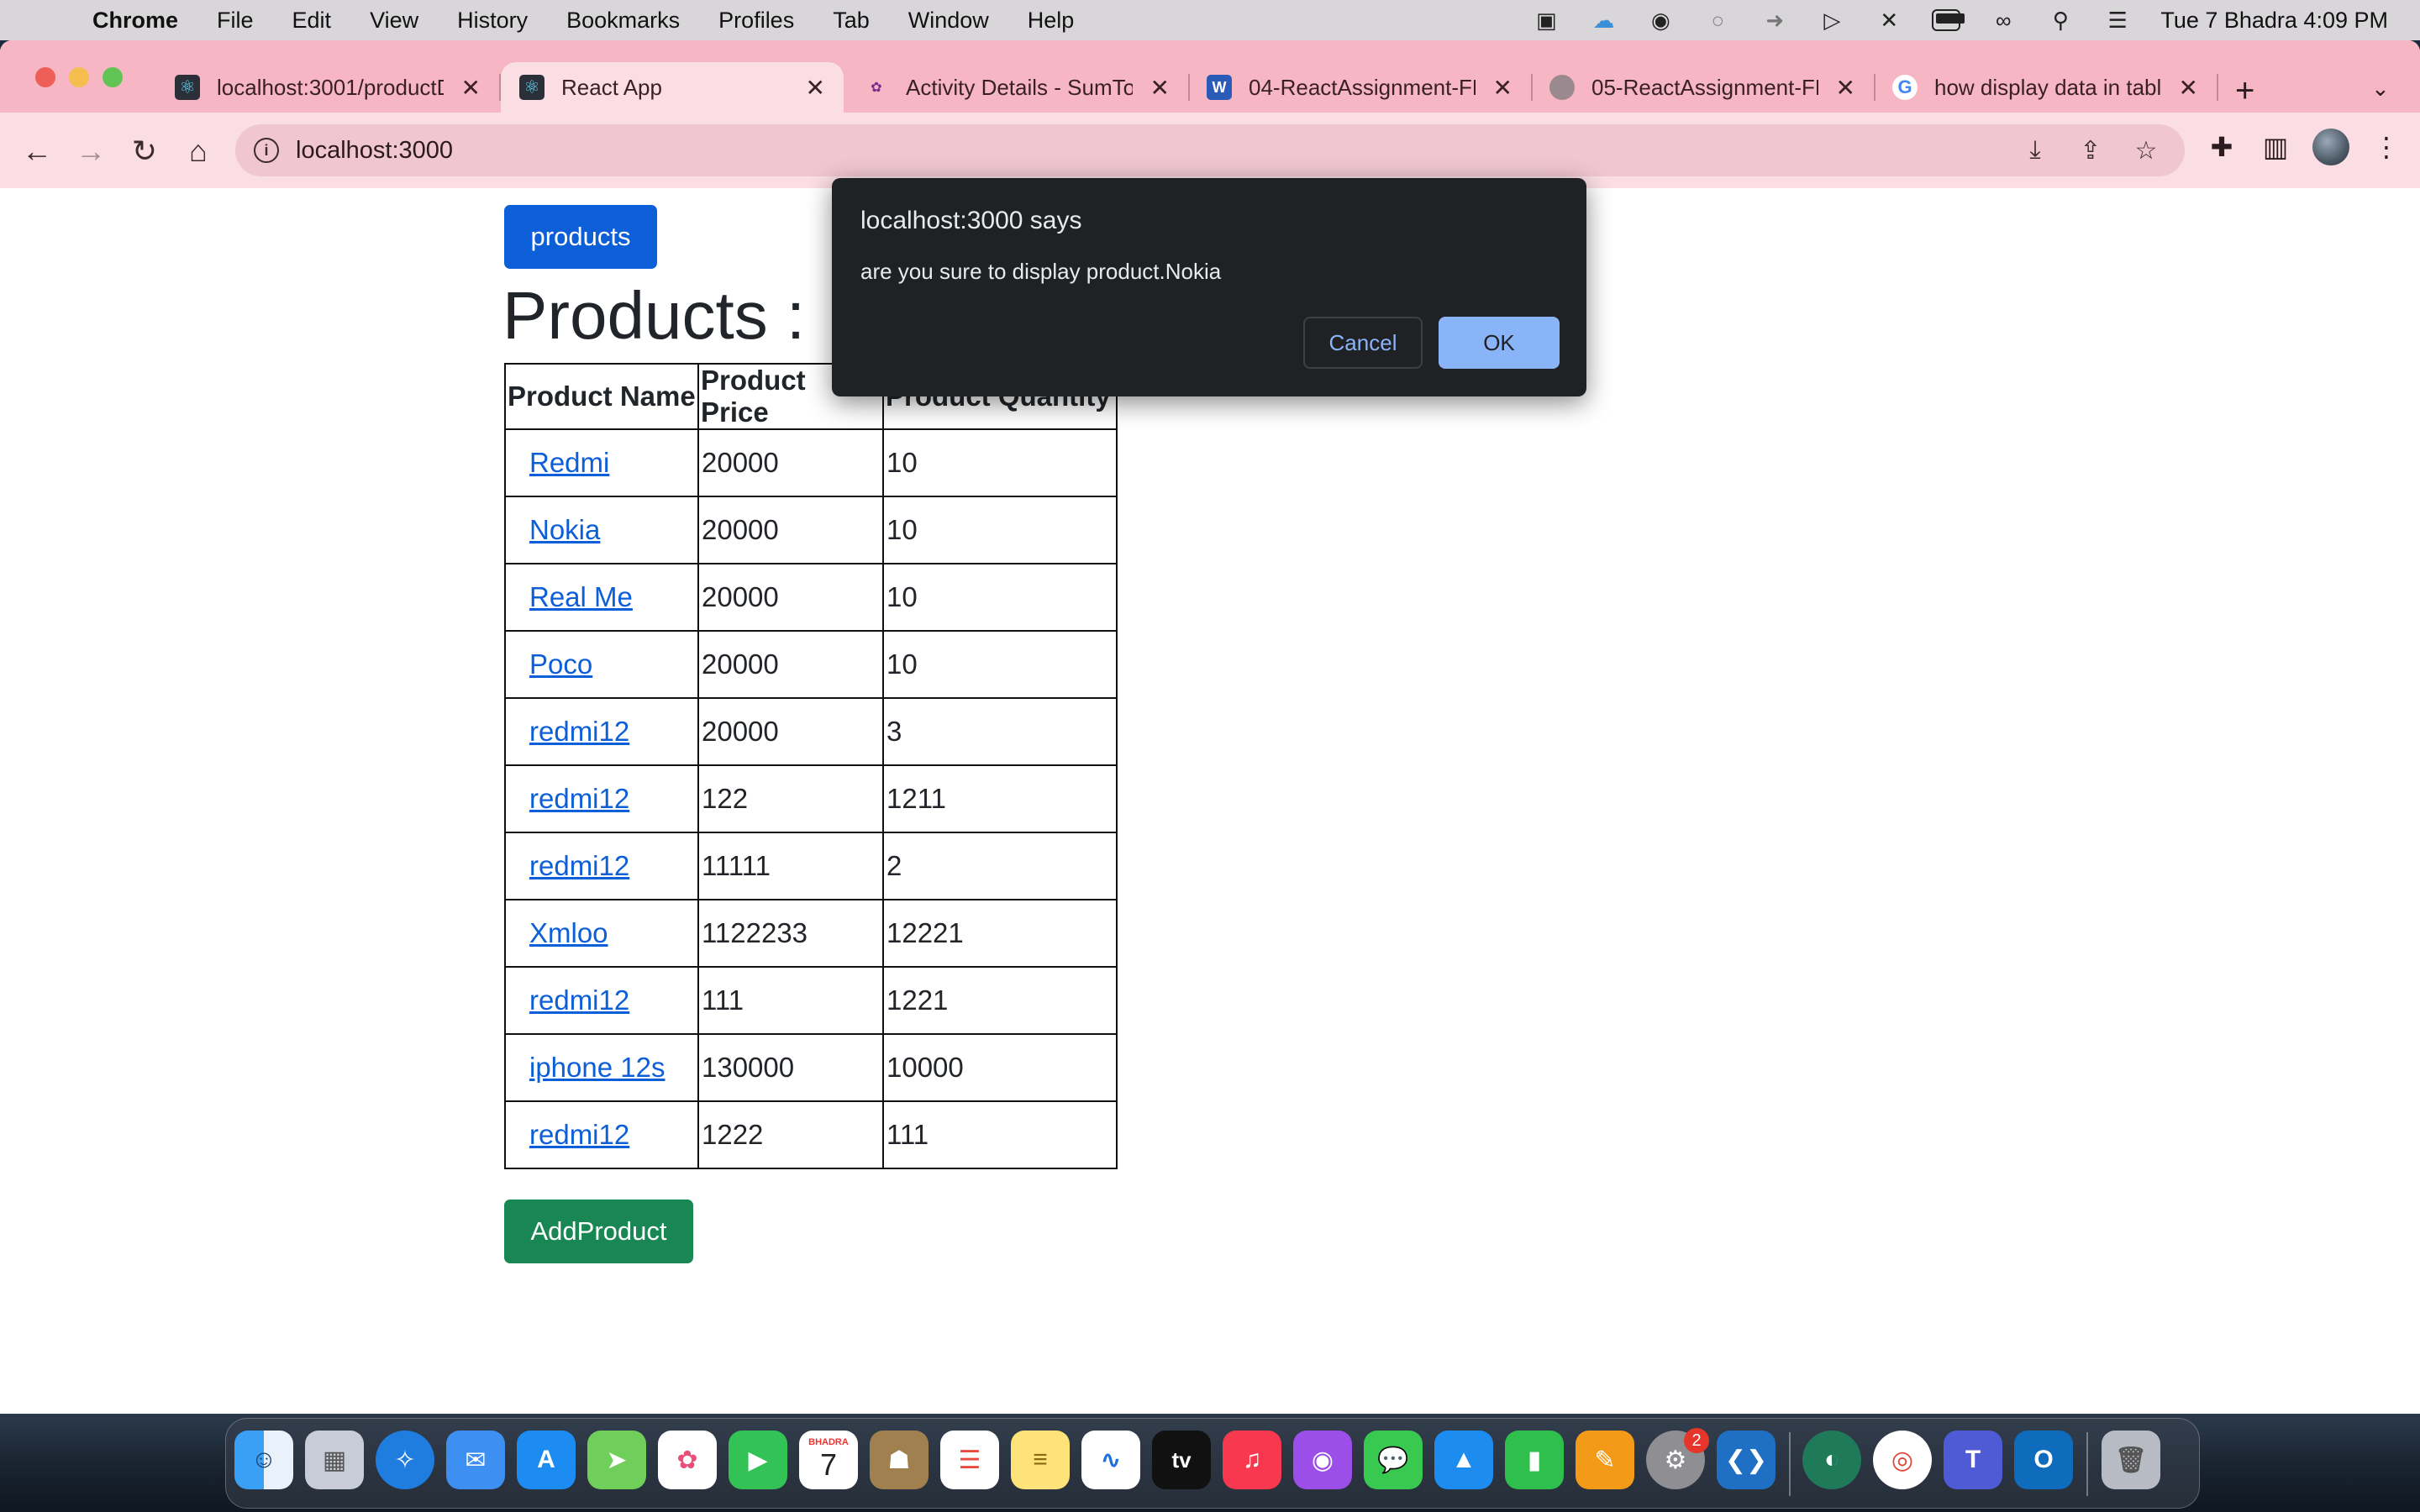 The height and width of the screenshot is (1512, 2420). What do you see at coordinates (2035, 150) in the screenshot?
I see `install-app-icon: ⤓` at bounding box center [2035, 150].